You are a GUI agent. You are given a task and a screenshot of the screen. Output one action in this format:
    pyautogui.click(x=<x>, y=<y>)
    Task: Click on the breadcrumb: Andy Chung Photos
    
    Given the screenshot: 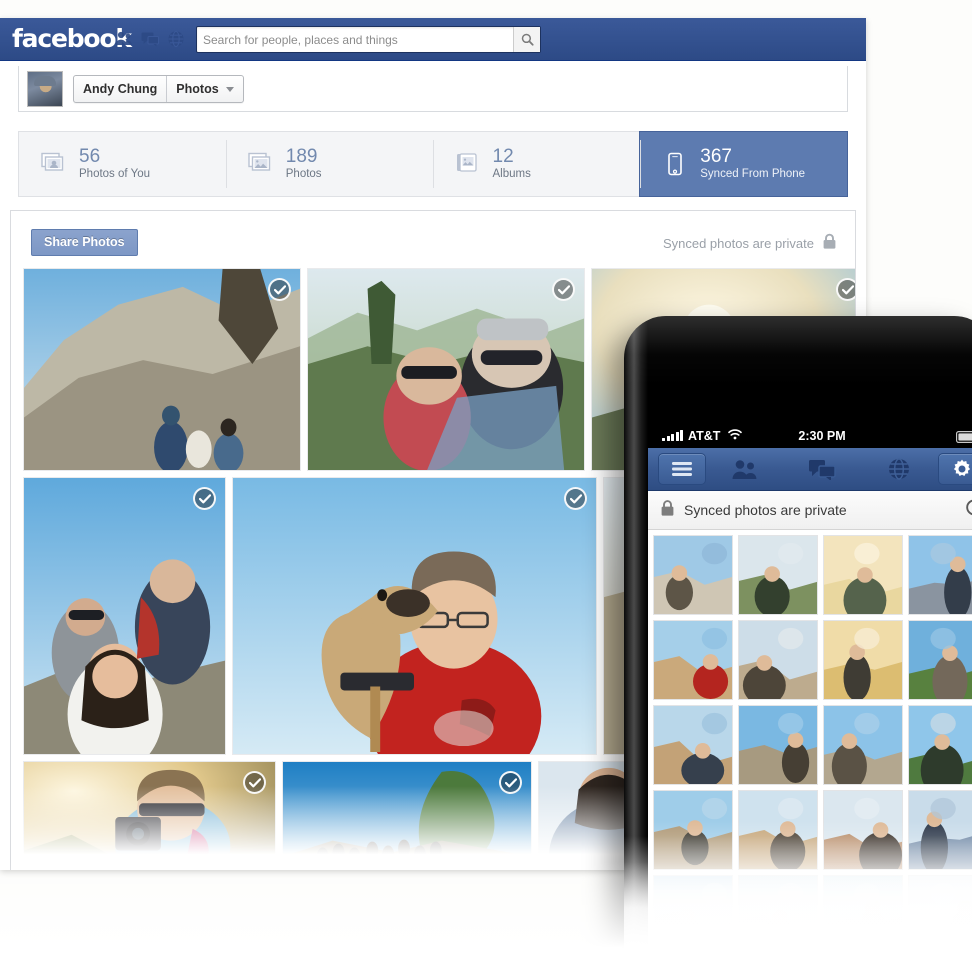 What is the action you would take?
    pyautogui.click(x=158, y=89)
    